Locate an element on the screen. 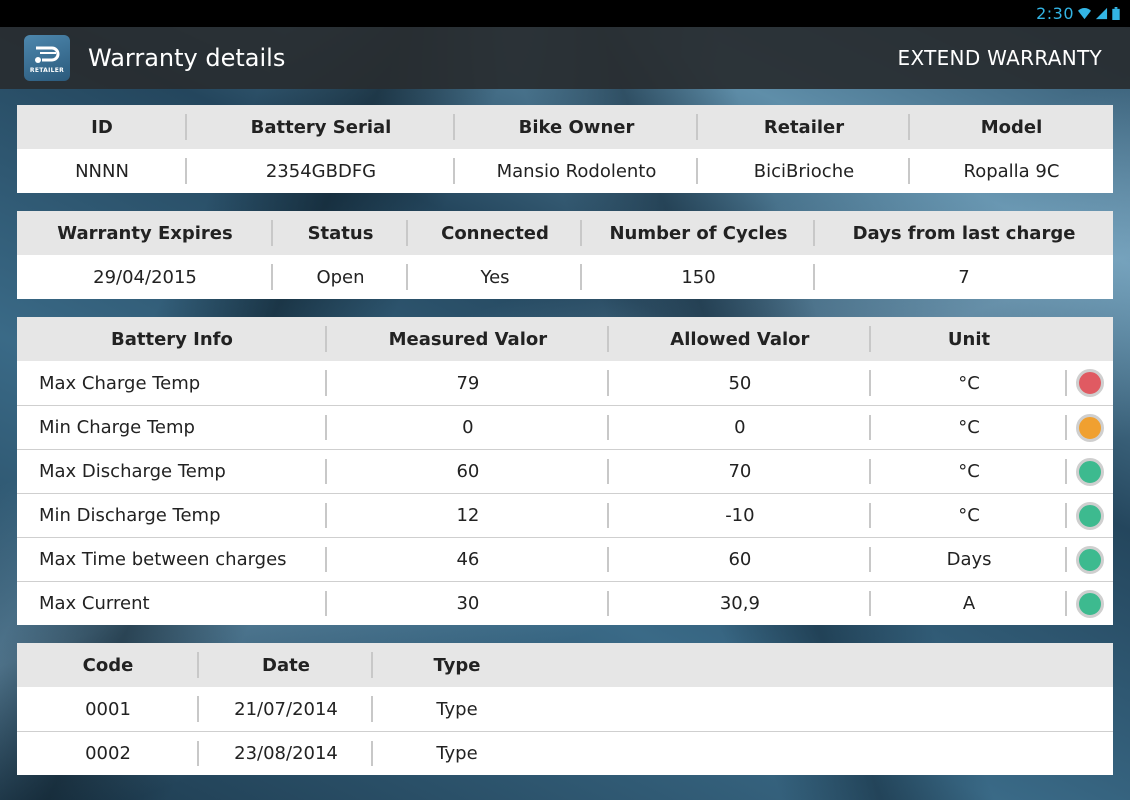 The width and height of the screenshot is (1130, 800). status-value: Open is located at coordinates (340, 277).